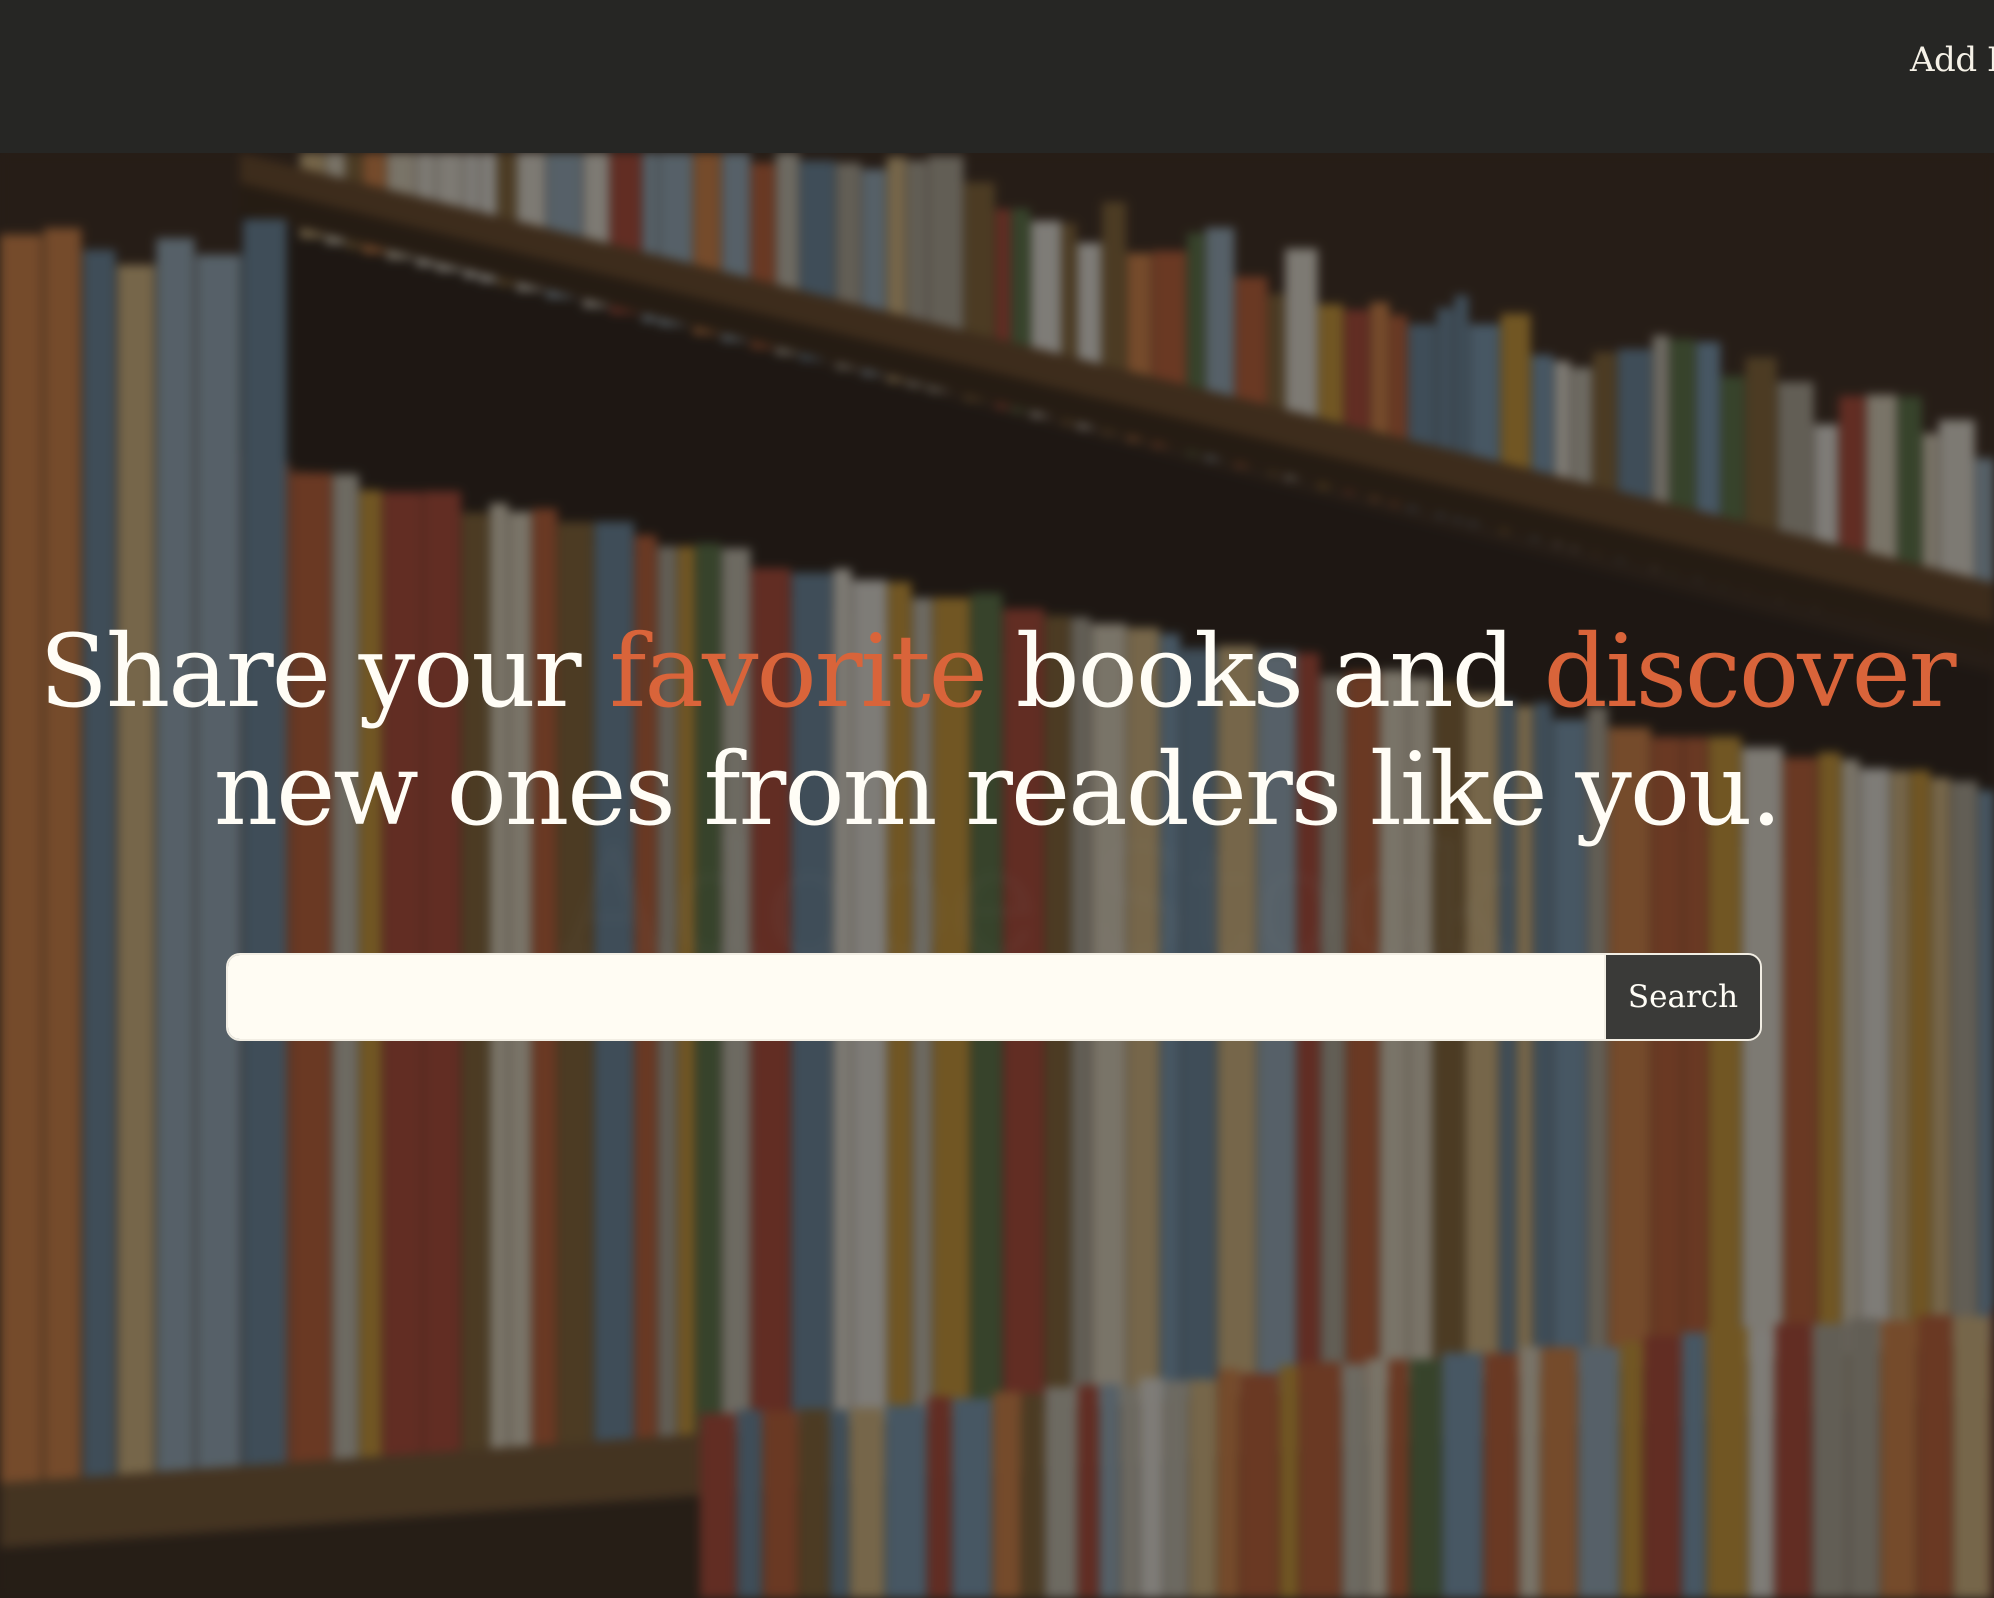 The image size is (1994, 1598). I want to click on headline-text-1: Share your, so click(324, 671).